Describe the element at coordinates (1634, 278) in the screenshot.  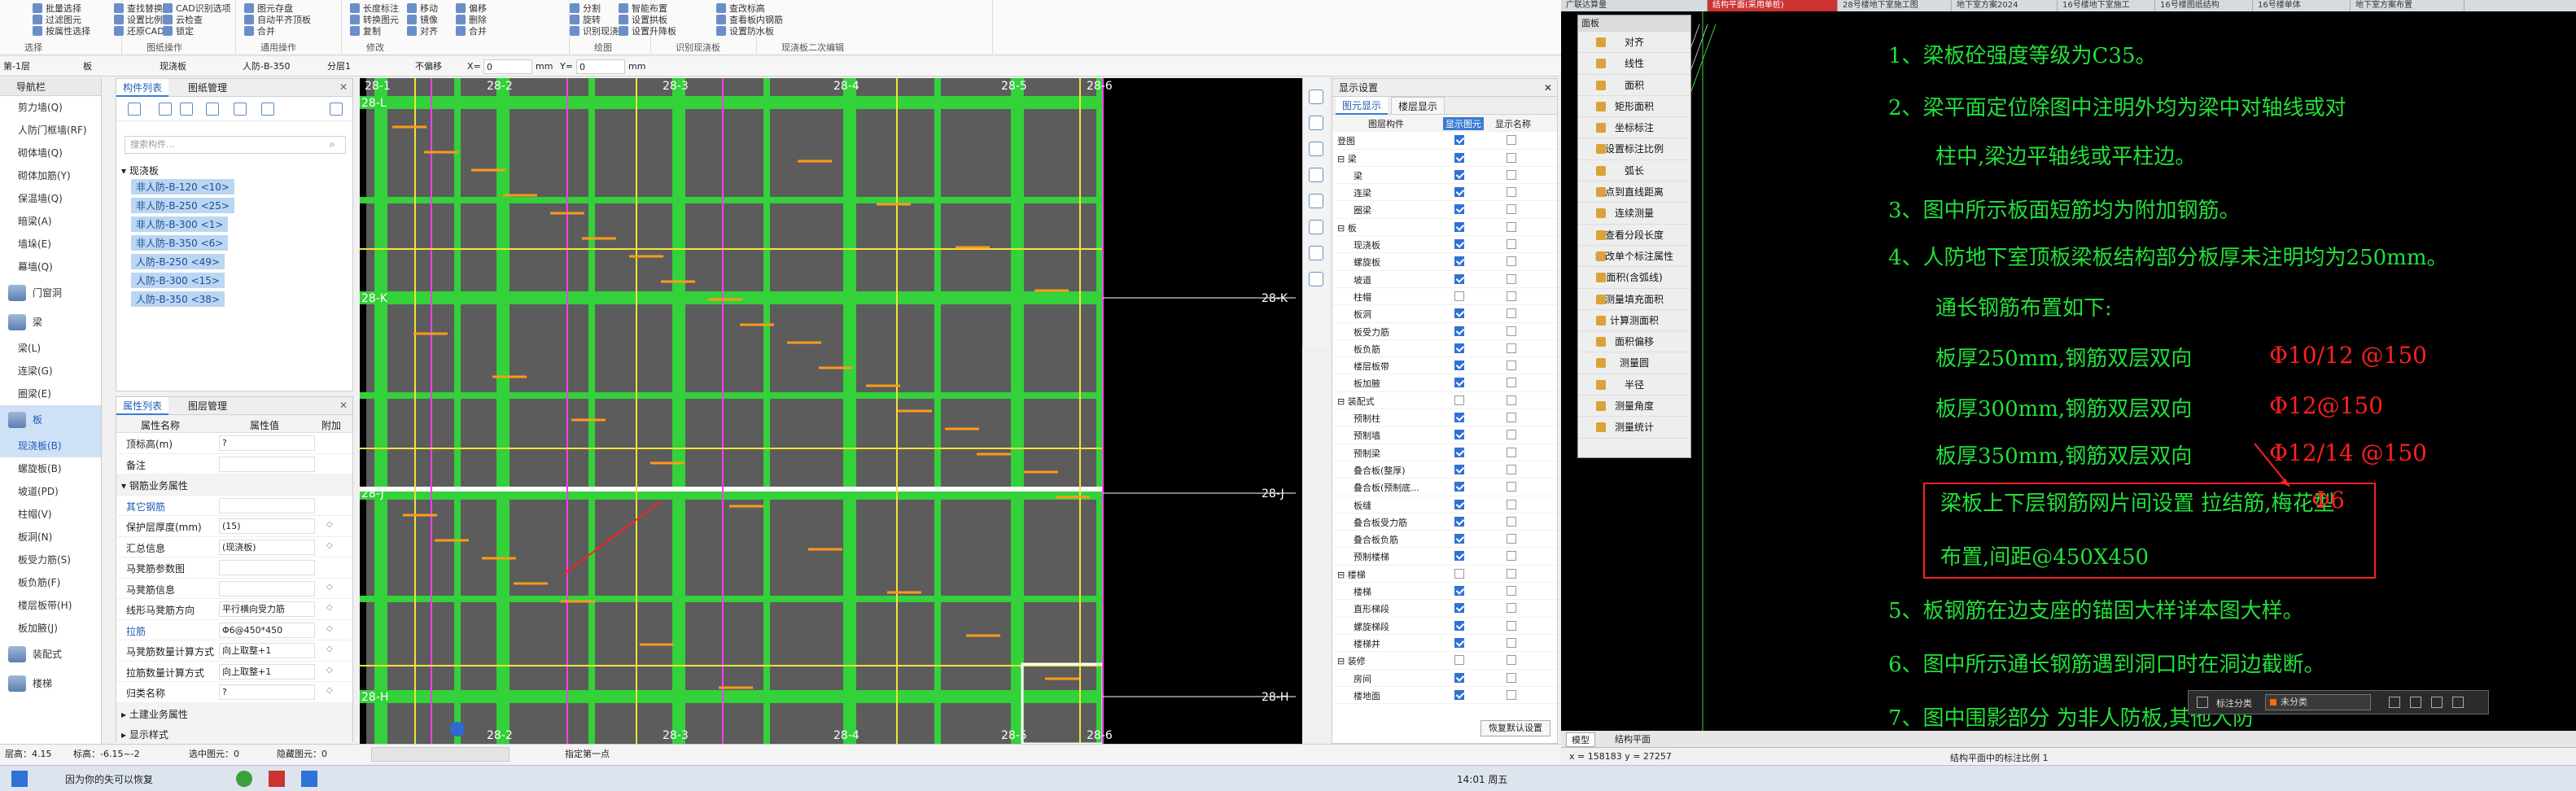
I see `measure-menu-item: 面积(含弧线)` at that location.